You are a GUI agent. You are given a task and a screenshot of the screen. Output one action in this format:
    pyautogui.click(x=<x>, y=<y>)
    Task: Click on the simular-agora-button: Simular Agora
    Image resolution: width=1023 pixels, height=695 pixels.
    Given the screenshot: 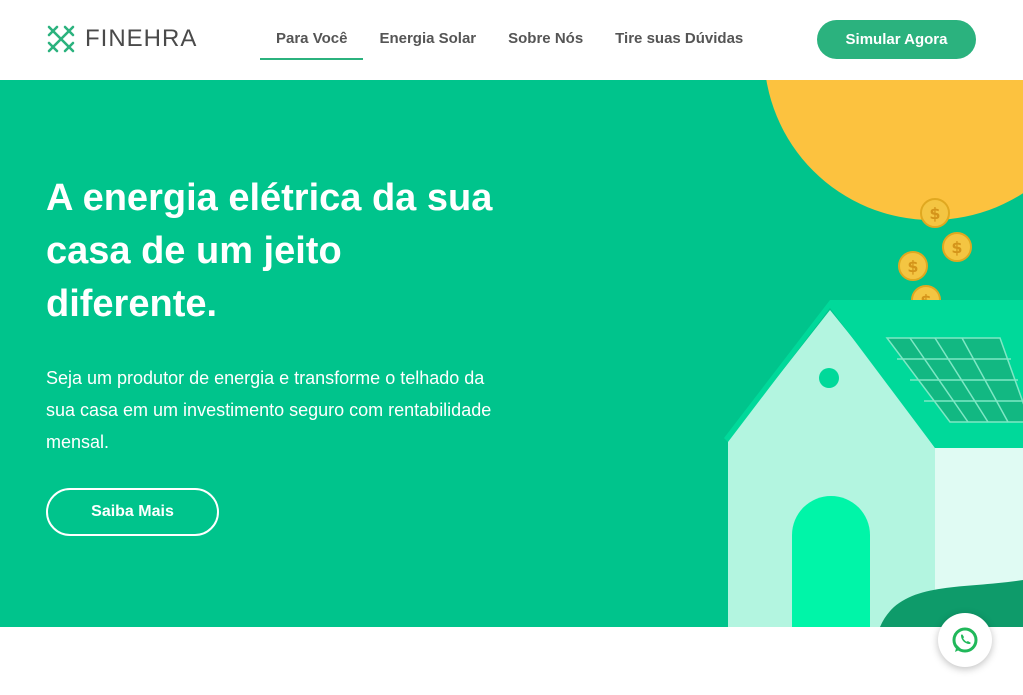 What is the action you would take?
    pyautogui.click(x=896, y=39)
    